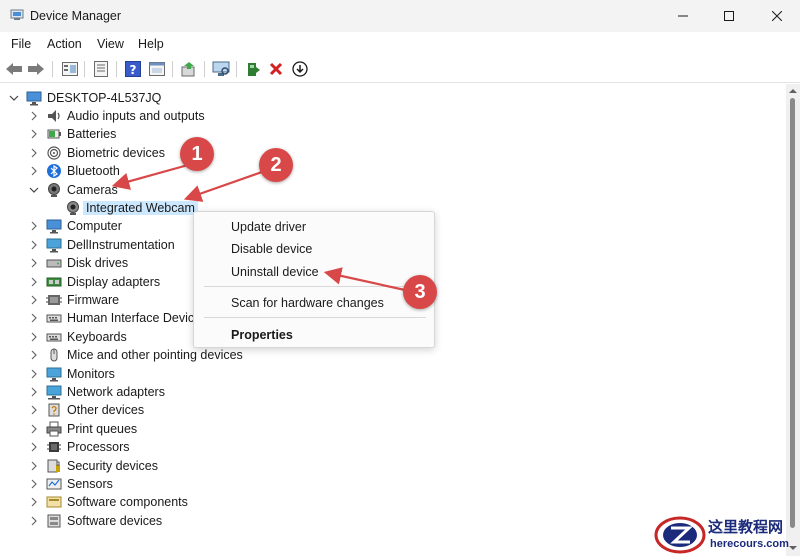 Image resolution: width=800 pixels, height=556 pixels. I want to click on tree-item-label: Human Interface Device, so click(134, 318).